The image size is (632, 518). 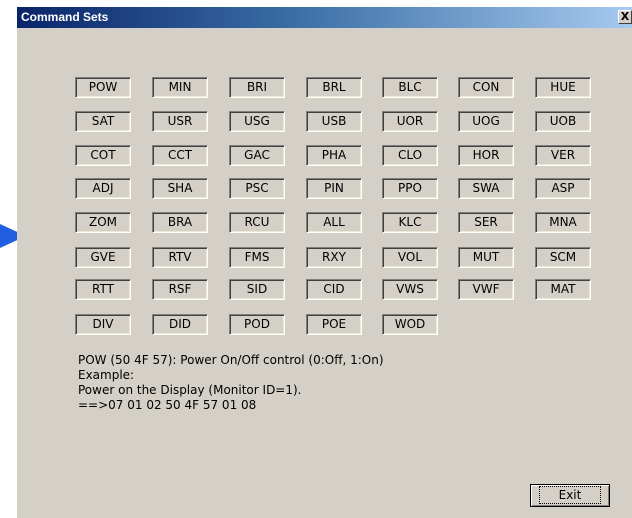 I want to click on command-button-adj: ADJ, so click(x=103, y=188).